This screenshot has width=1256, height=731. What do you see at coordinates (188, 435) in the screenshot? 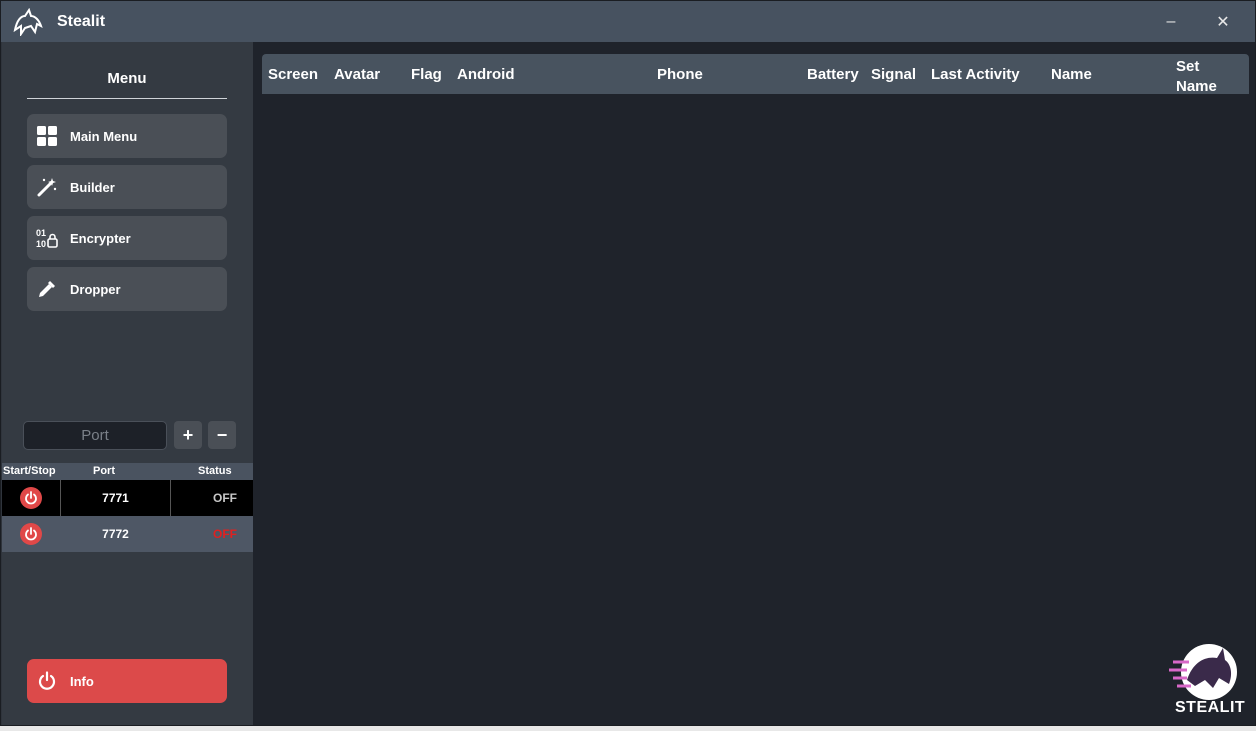
I see `add-port-button: +` at bounding box center [188, 435].